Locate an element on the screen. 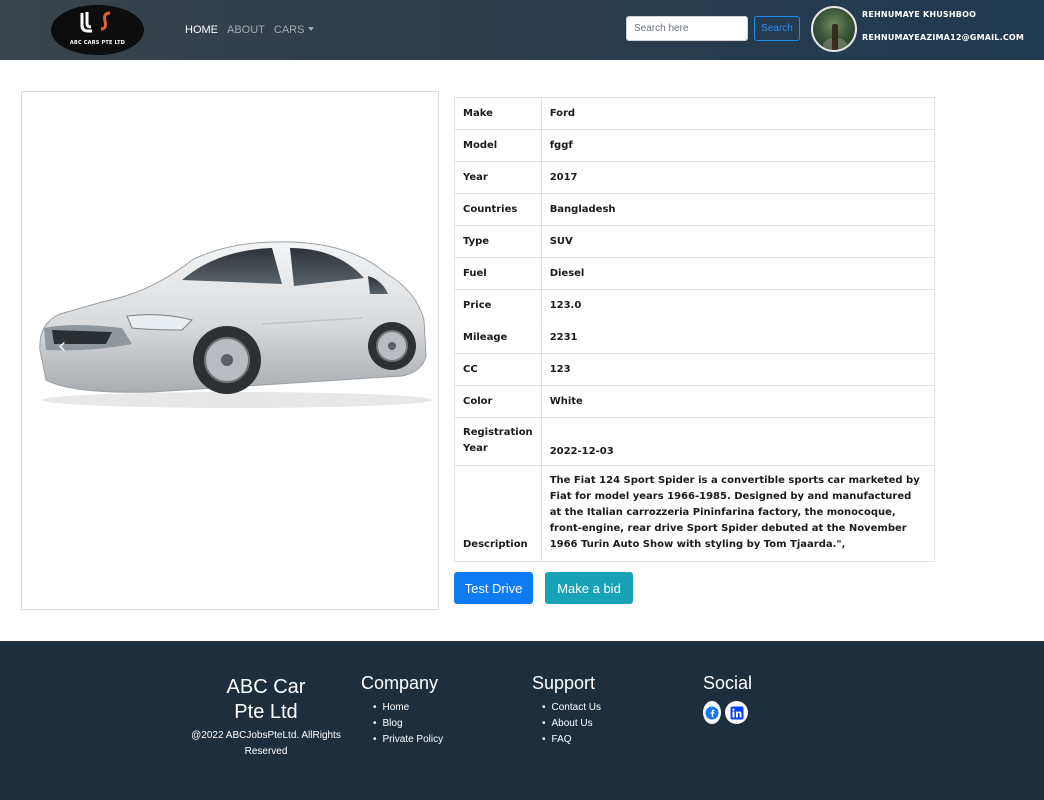 This screenshot has width=1044, height=800. carousel-prev-icon: ‹ is located at coordinates (62, 347).